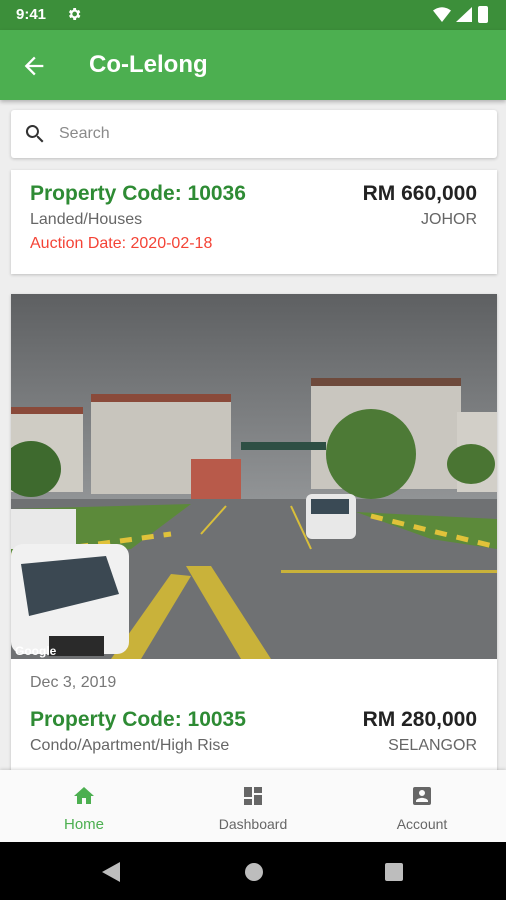 The width and height of the screenshot is (506, 900). Describe the element at coordinates (83, 824) in the screenshot. I see `nav-home-label: Home` at that location.